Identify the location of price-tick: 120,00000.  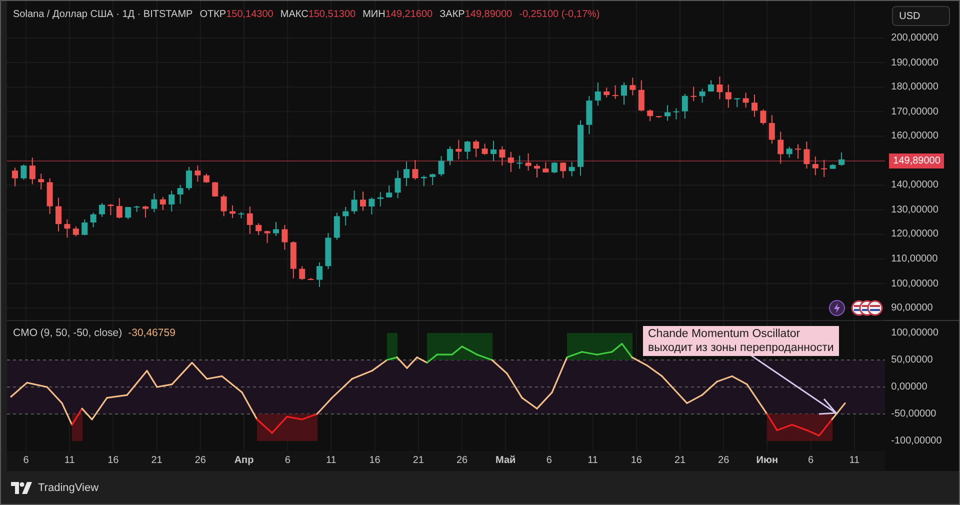
(914, 234).